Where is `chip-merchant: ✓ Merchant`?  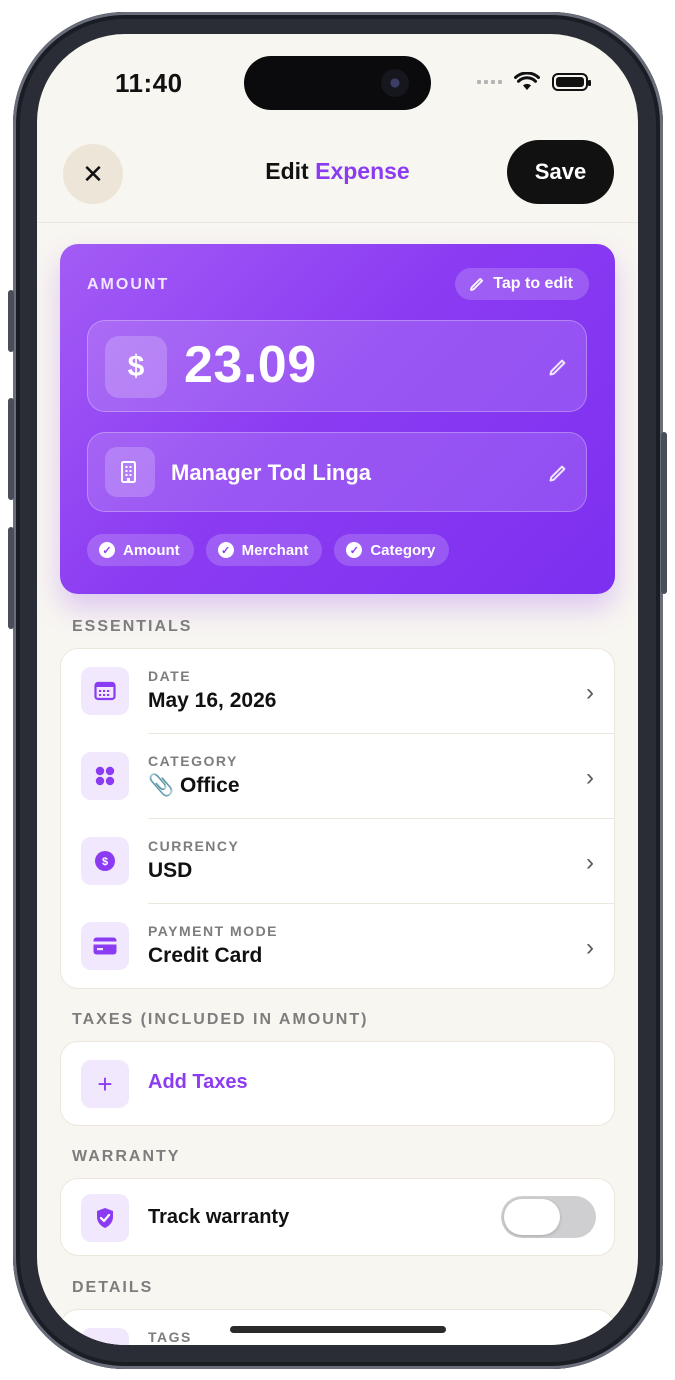
chip-merchant: ✓ Merchant is located at coordinates (264, 550).